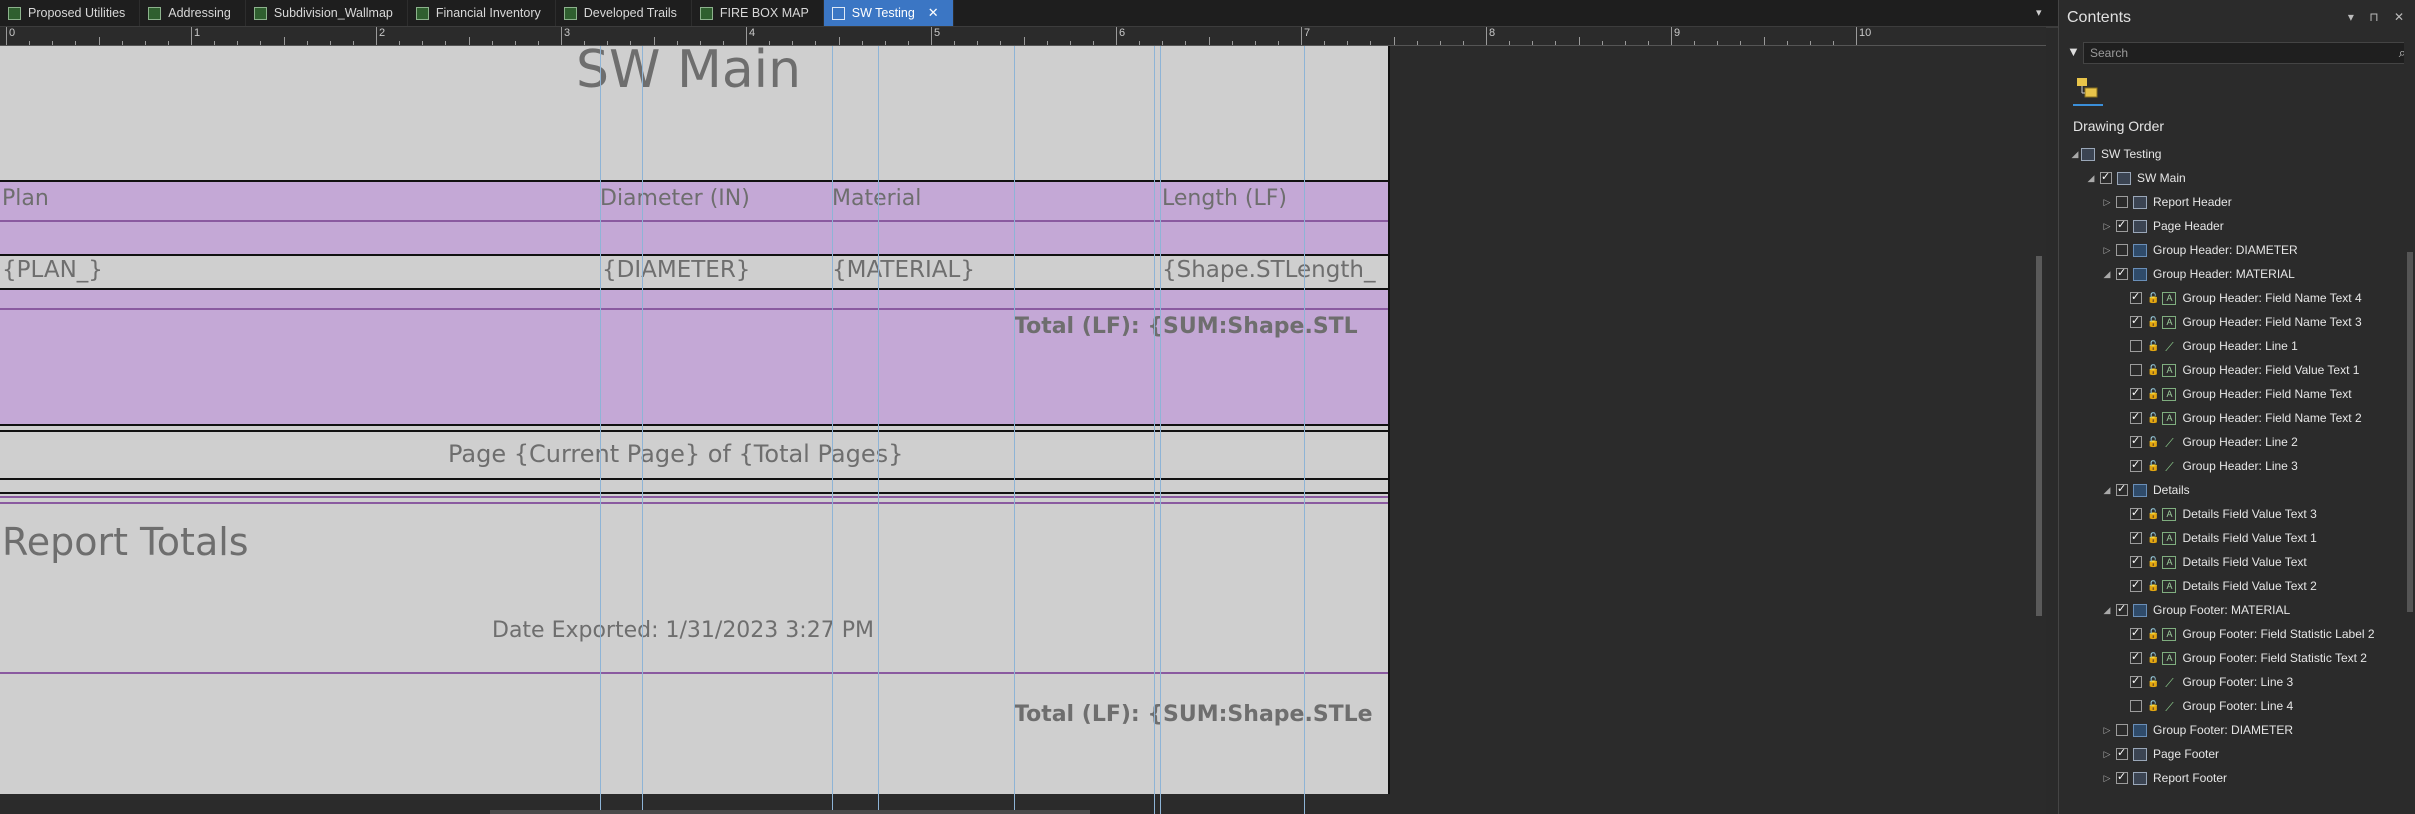 Image resolution: width=2415 pixels, height=814 pixels. What do you see at coordinates (482, 13) in the screenshot?
I see `tab-financial-inventory: Financial Inventory` at bounding box center [482, 13].